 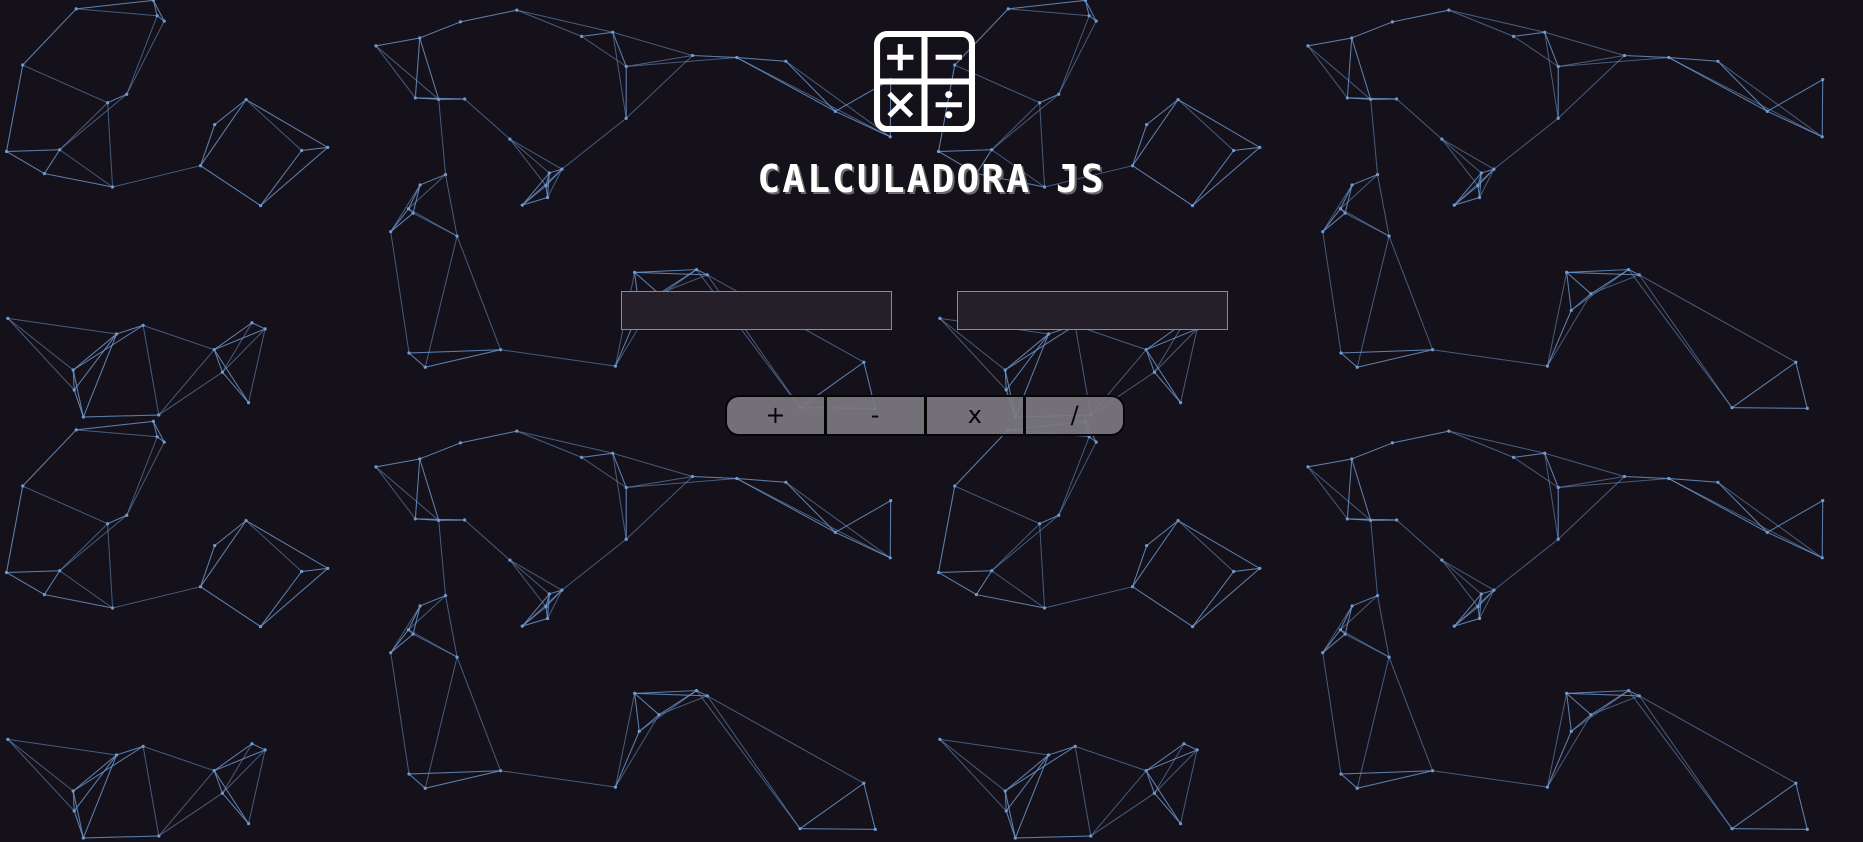 What do you see at coordinates (1073, 415) in the screenshot?
I see `divide-button: /` at bounding box center [1073, 415].